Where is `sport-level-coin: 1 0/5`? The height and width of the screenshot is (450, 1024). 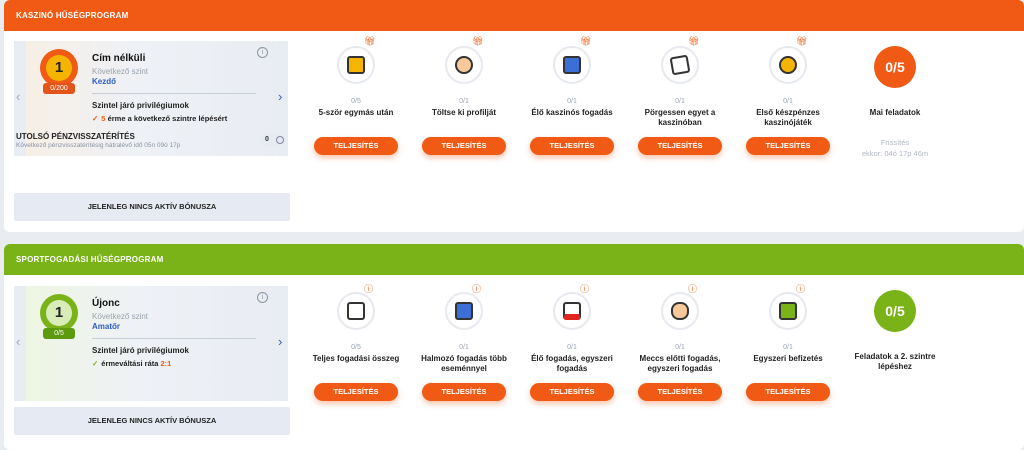 sport-level-coin: 1 0/5 is located at coordinates (59, 316).